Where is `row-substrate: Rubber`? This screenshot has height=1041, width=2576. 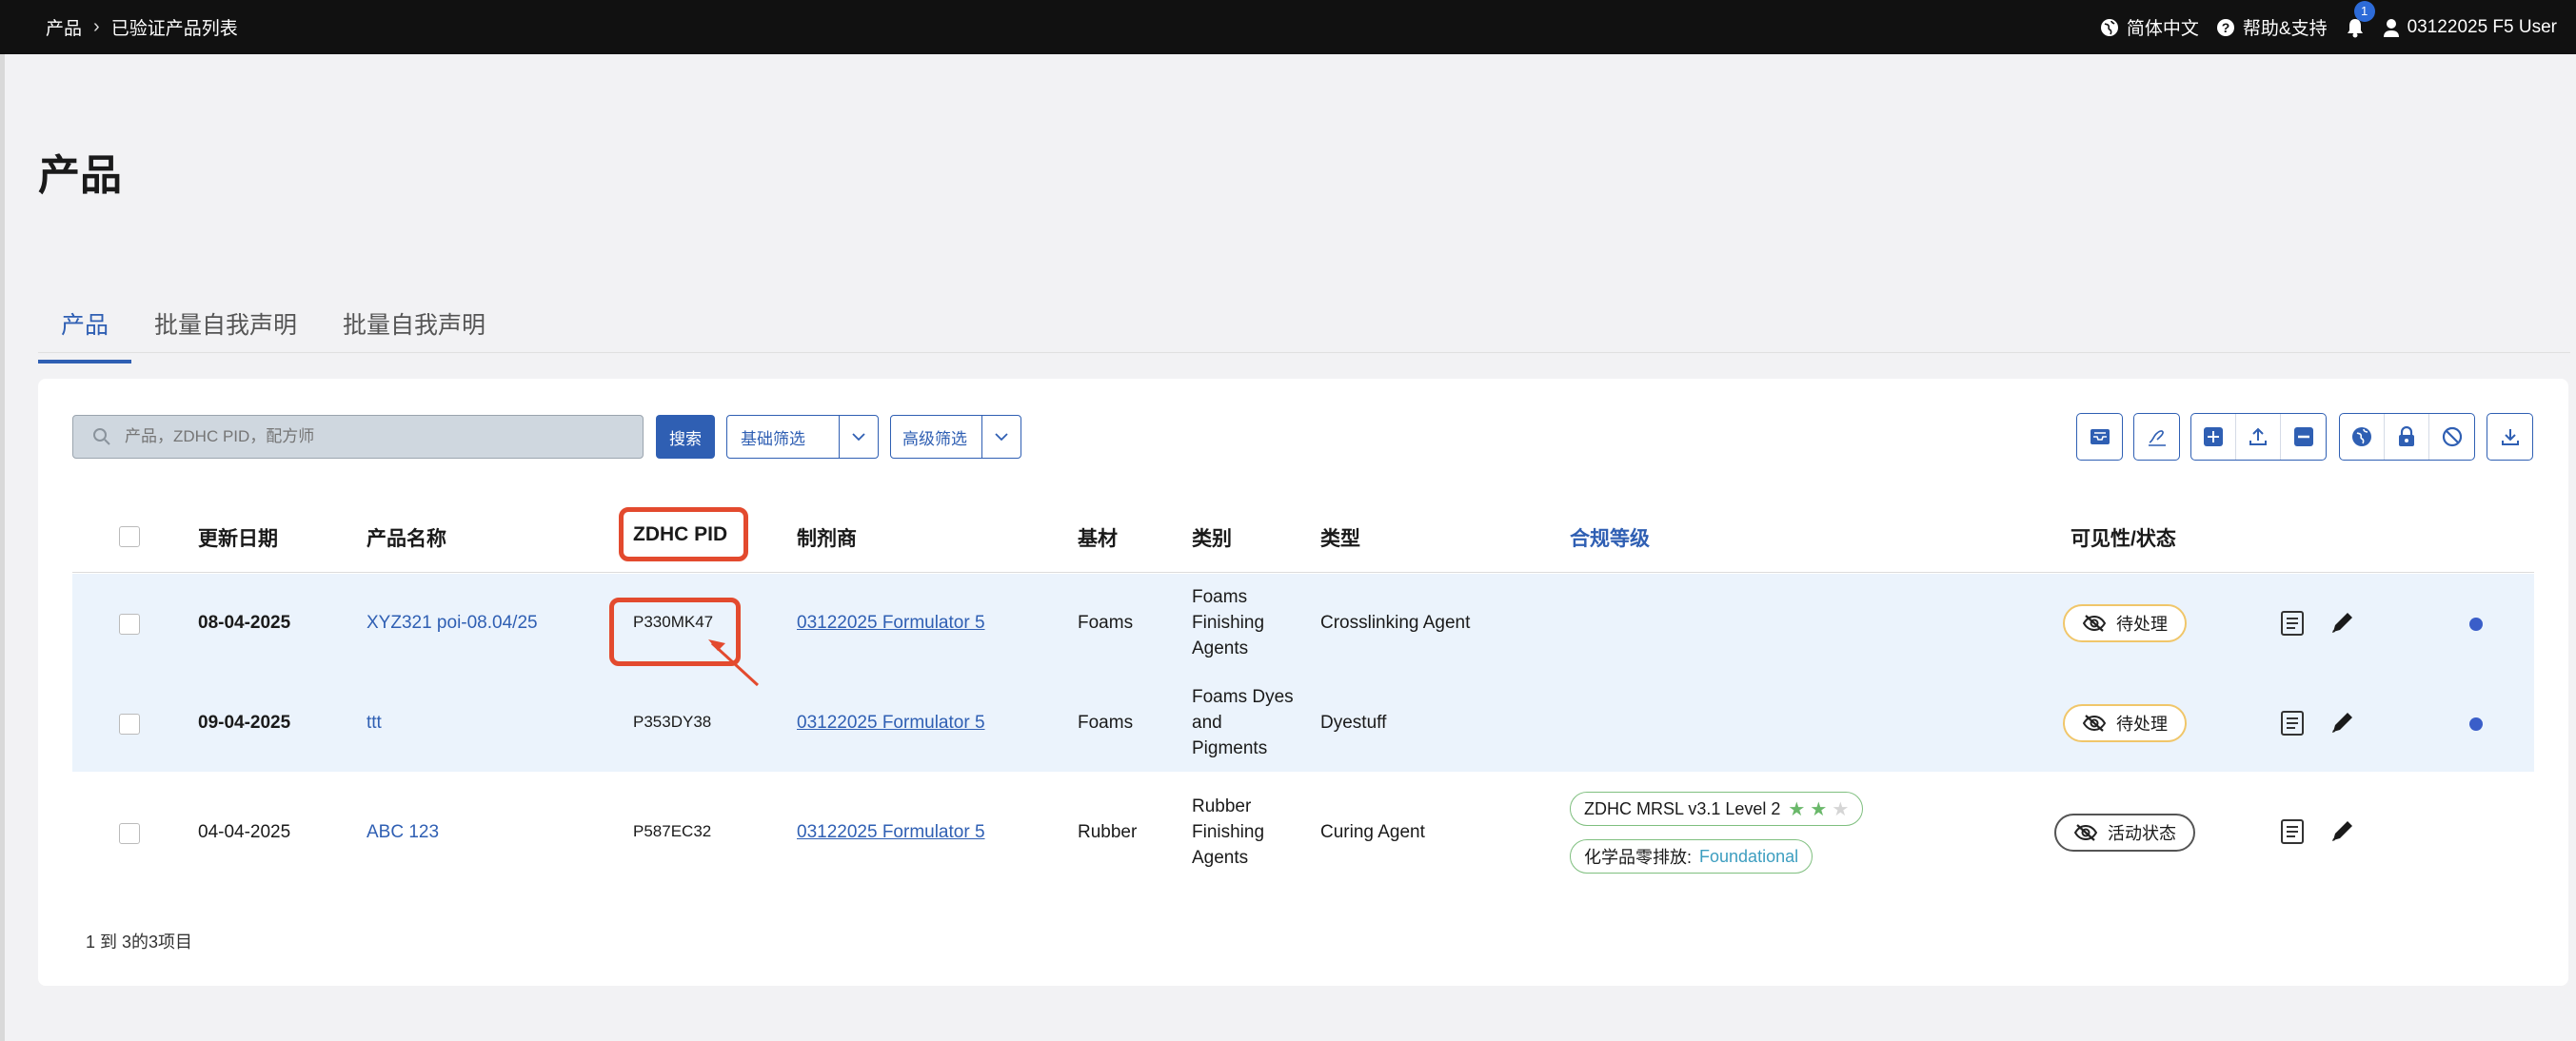 row-substrate: Rubber is located at coordinates (1108, 832).